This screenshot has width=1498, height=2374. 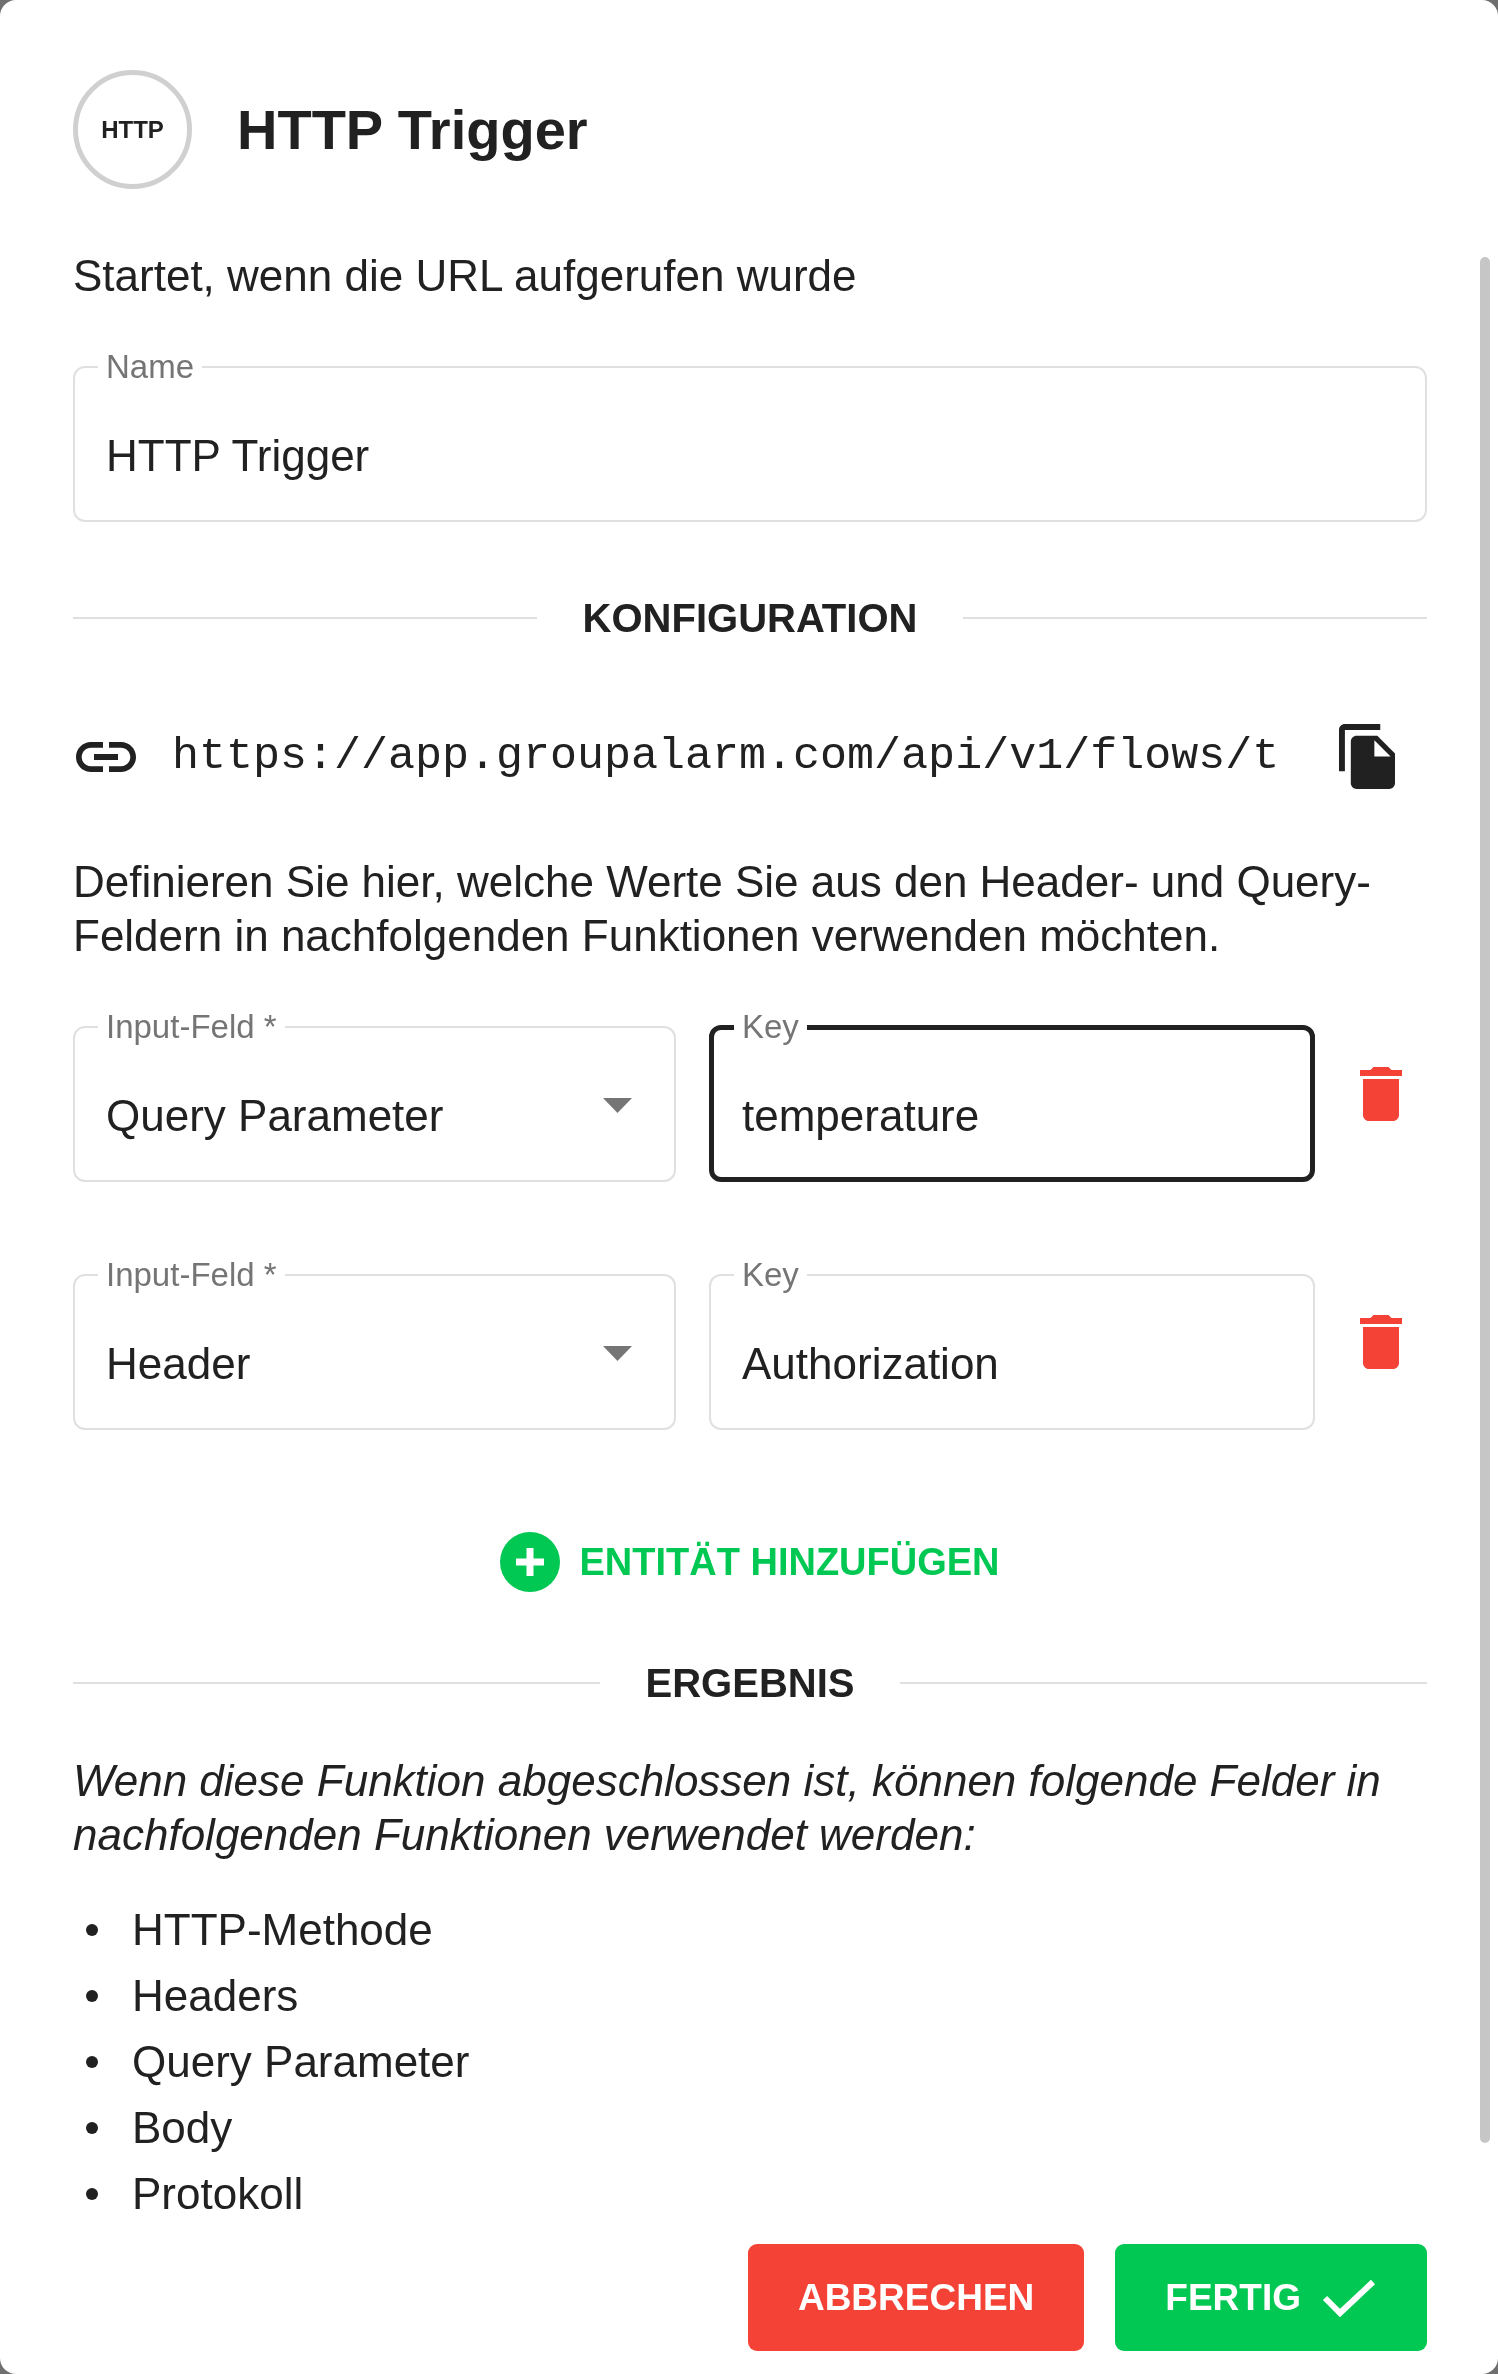 I want to click on checkmark-icon, so click(x=1349, y=2297).